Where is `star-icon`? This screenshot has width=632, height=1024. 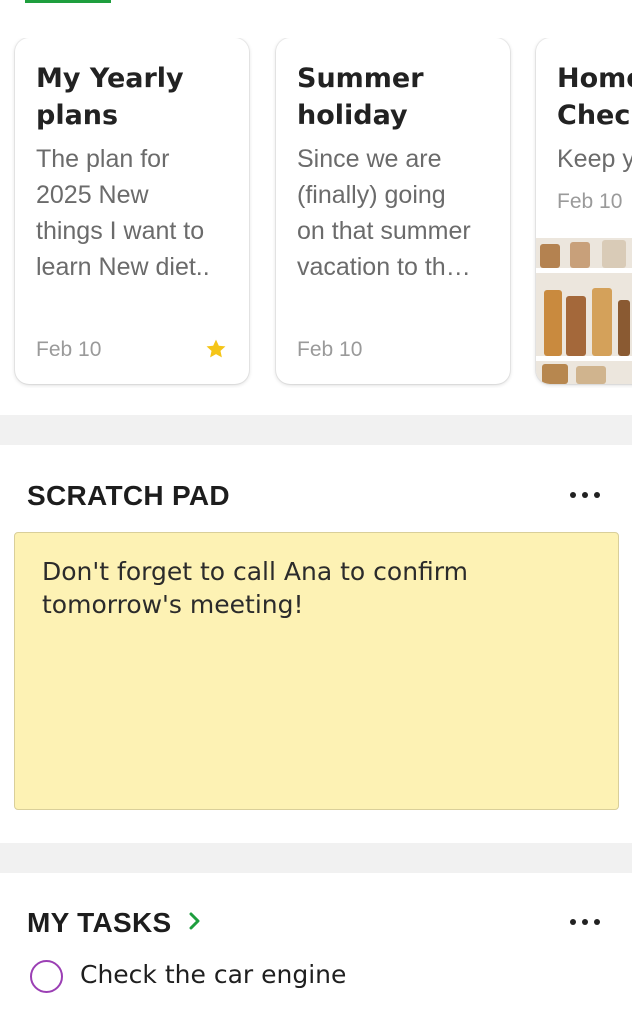
star-icon is located at coordinates (216, 349).